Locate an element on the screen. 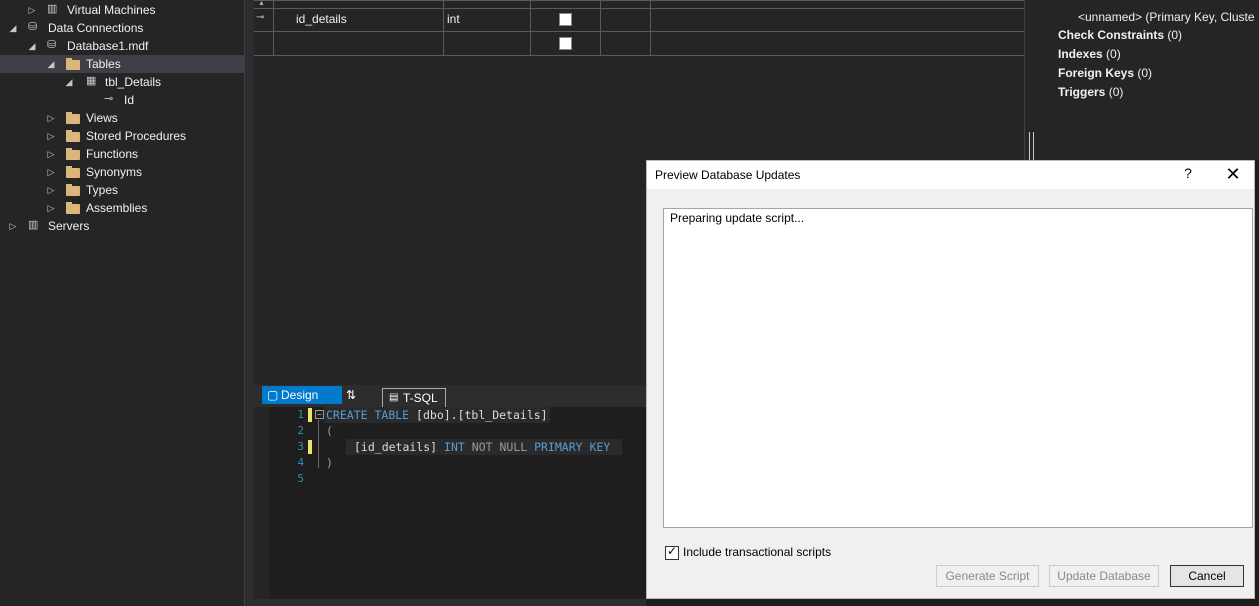 Image resolution: width=1259 pixels, height=606 pixels. line-number: 1 is located at coordinates (300, 414).